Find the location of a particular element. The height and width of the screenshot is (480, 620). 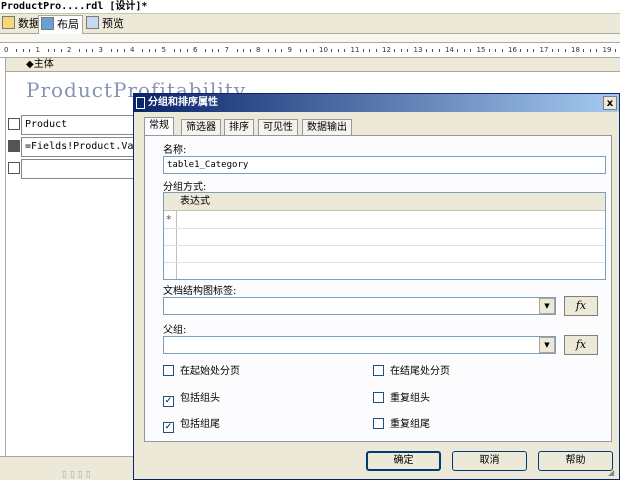

body-section-header: ◆主体 is located at coordinates (313, 65).